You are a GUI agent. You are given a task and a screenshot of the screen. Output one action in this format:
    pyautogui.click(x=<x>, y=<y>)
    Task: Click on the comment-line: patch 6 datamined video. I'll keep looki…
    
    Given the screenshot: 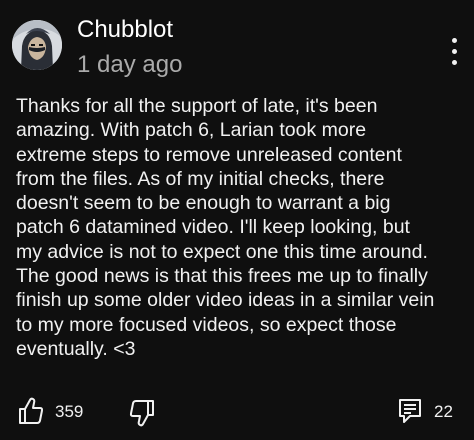 What is the action you would take?
    pyautogui.click(x=213, y=227)
    